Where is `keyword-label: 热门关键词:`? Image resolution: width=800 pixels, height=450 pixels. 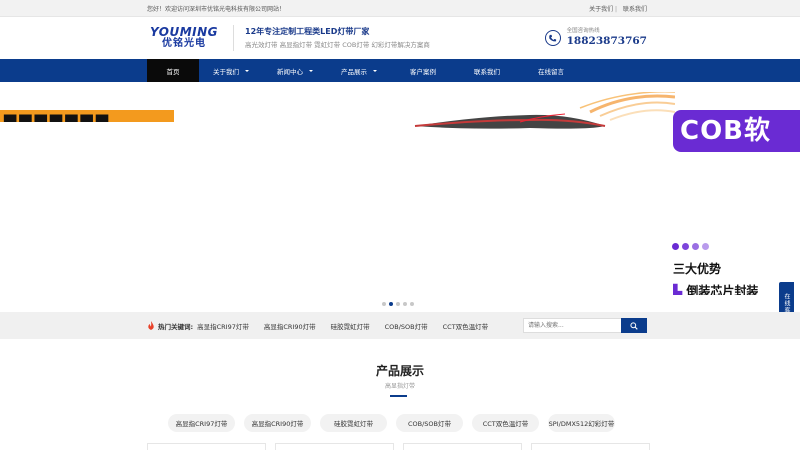 keyword-label: 热门关键词: is located at coordinates (176, 326).